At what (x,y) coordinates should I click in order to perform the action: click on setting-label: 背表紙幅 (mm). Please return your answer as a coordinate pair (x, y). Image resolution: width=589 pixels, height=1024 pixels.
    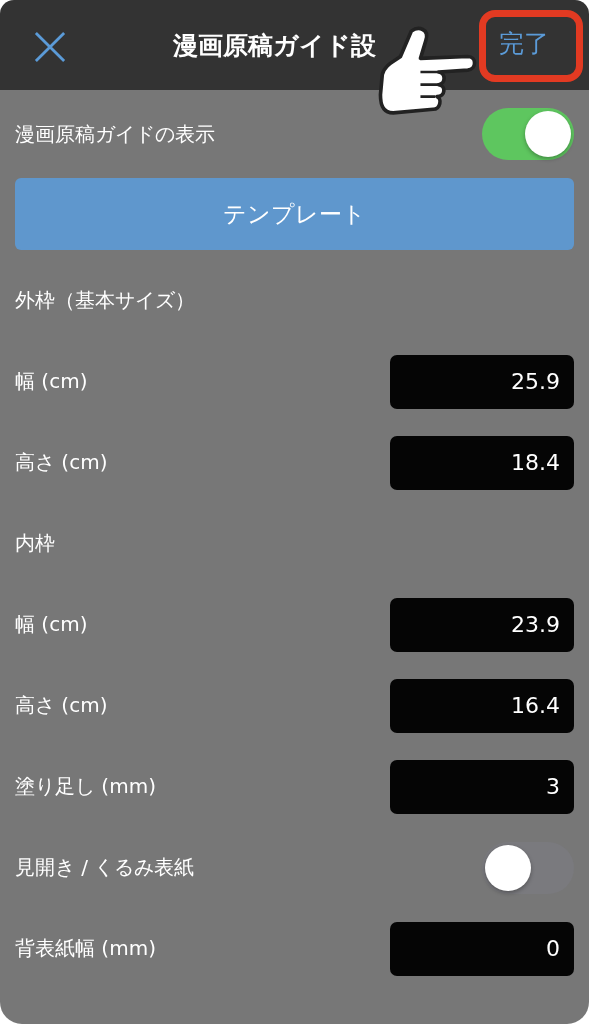
    Looking at the image, I should click on (85, 948).